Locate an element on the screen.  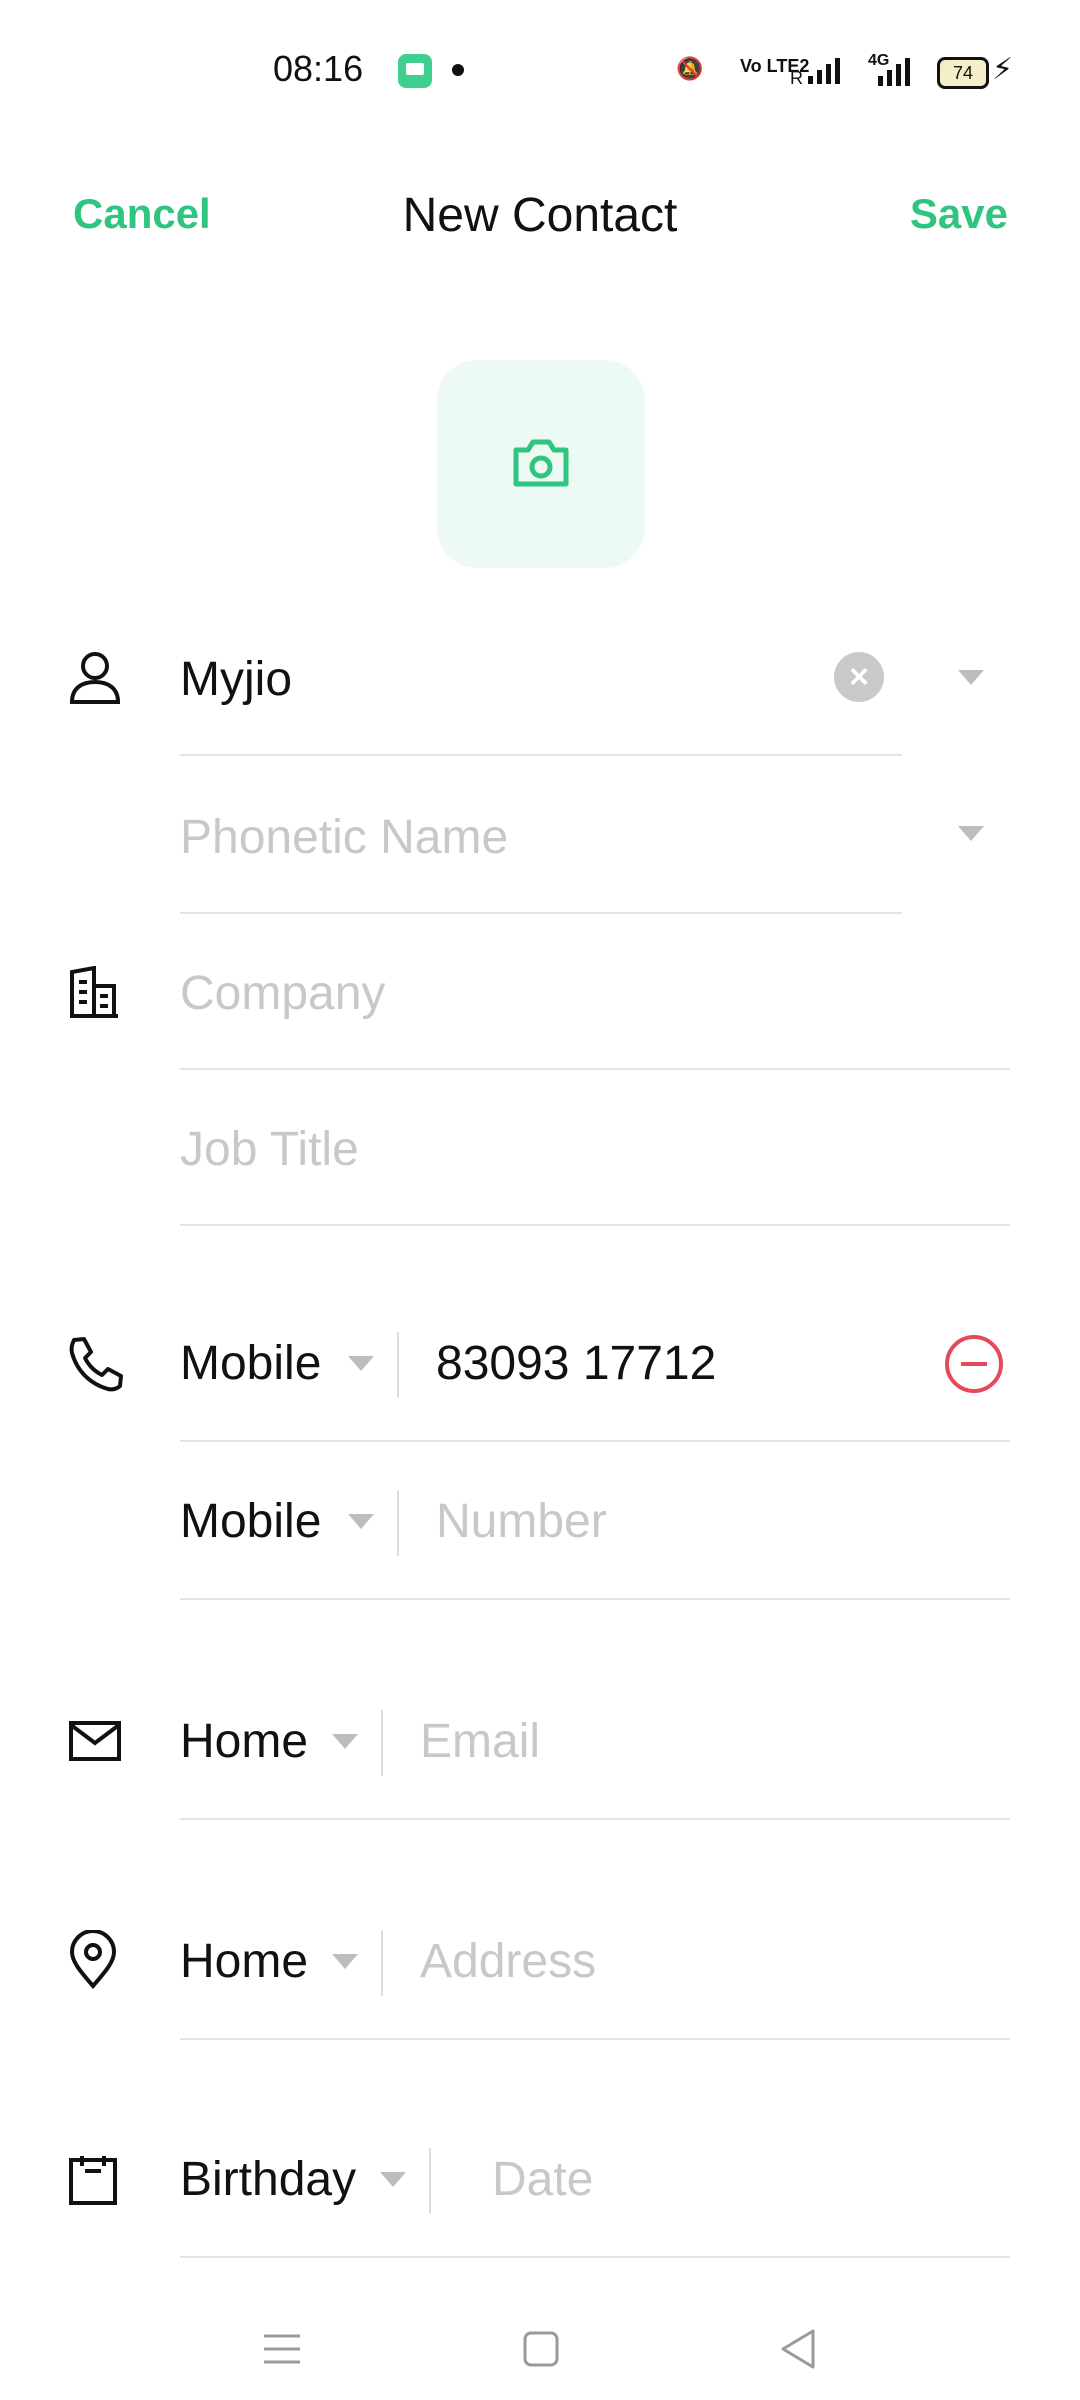
message-notification-icon is located at coordinates (415, 71).